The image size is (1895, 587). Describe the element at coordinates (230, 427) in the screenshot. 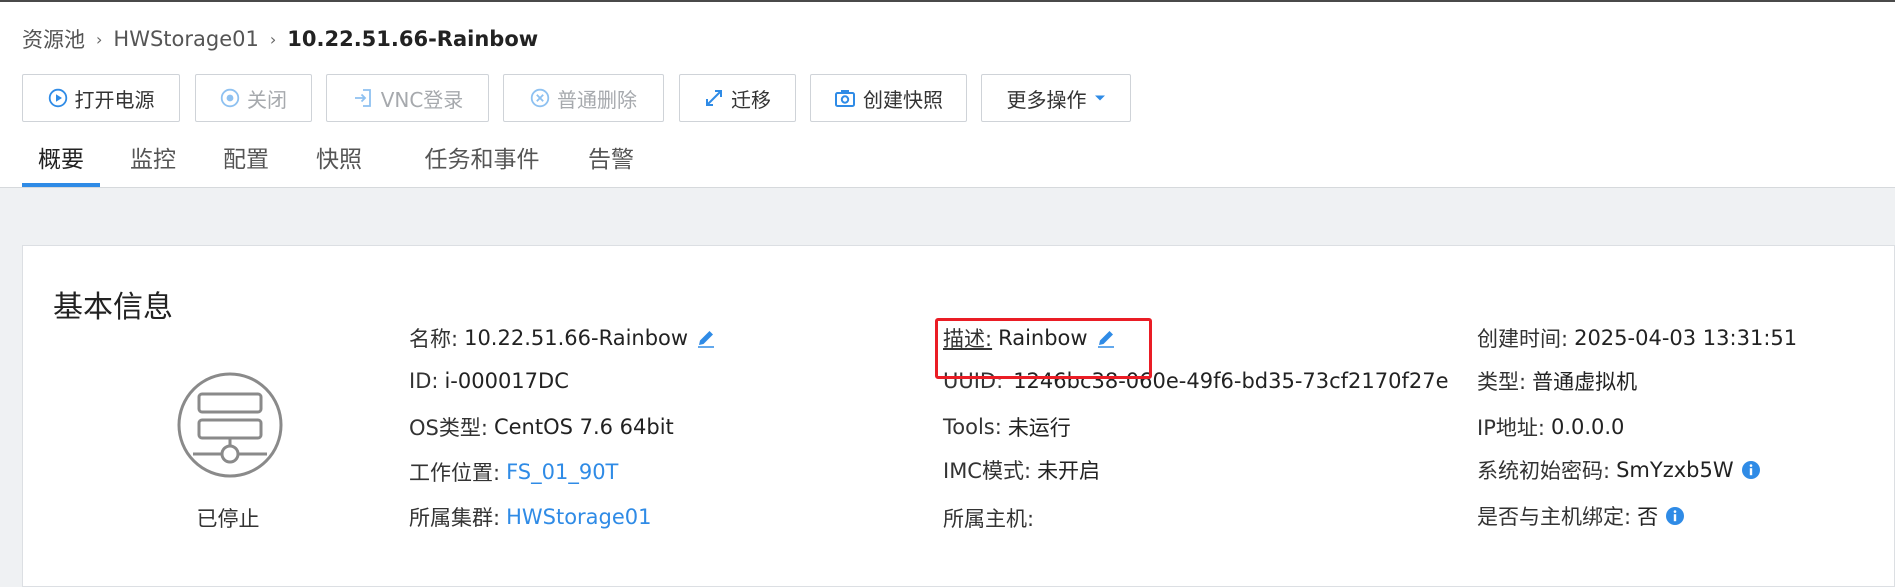

I see `vm-server-icon` at that location.